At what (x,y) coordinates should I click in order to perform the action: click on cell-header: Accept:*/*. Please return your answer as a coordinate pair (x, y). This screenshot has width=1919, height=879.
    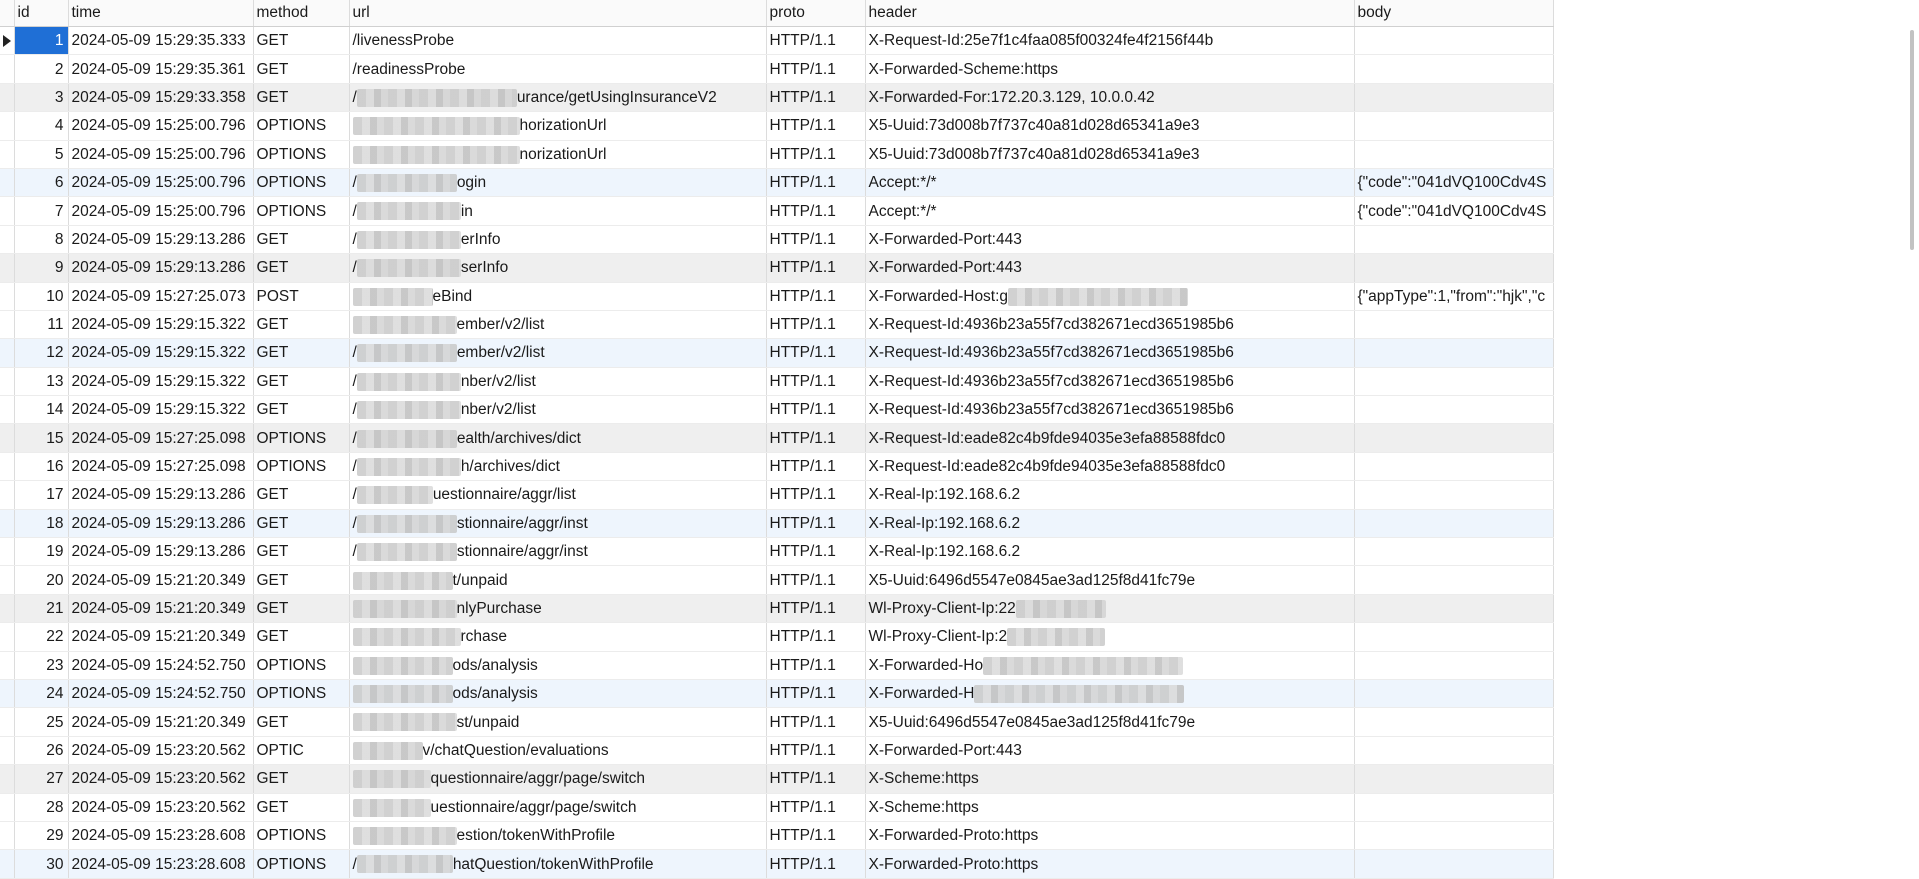
    Looking at the image, I should click on (1110, 183).